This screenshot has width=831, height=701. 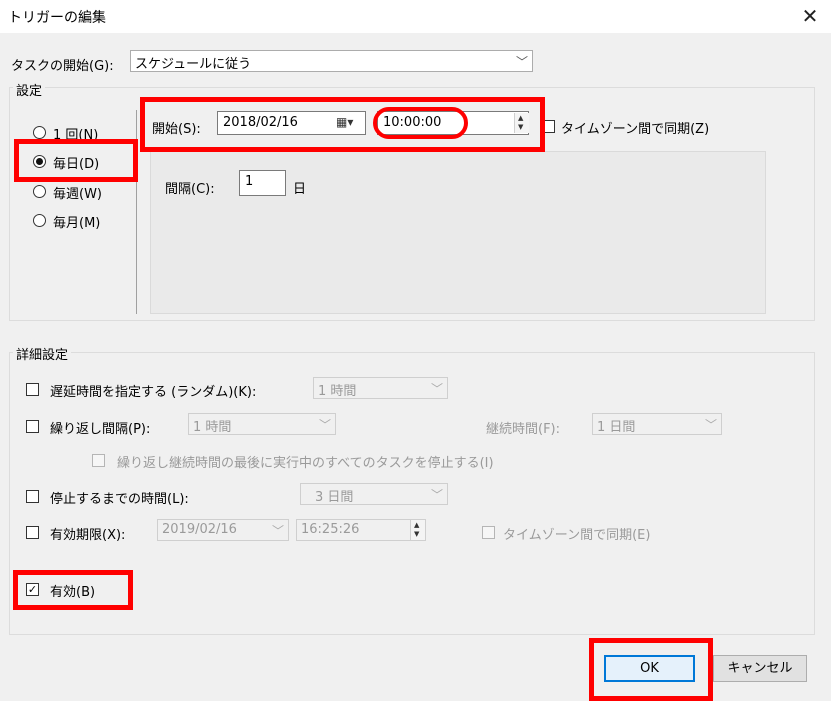 I want to click on duration-label: 継続時間(F):, so click(x=523, y=429).